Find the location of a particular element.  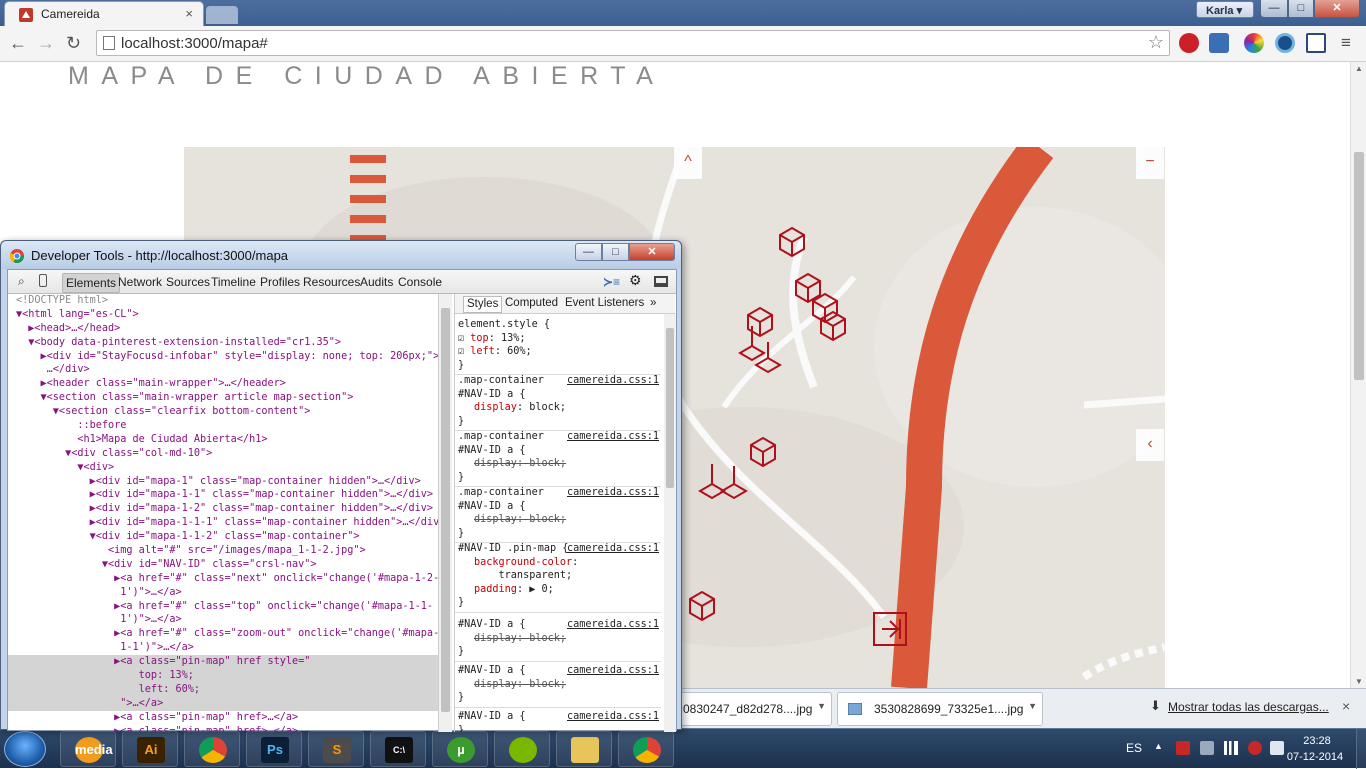

tray-expand-icon: ▲ is located at coordinates (1161, 748).